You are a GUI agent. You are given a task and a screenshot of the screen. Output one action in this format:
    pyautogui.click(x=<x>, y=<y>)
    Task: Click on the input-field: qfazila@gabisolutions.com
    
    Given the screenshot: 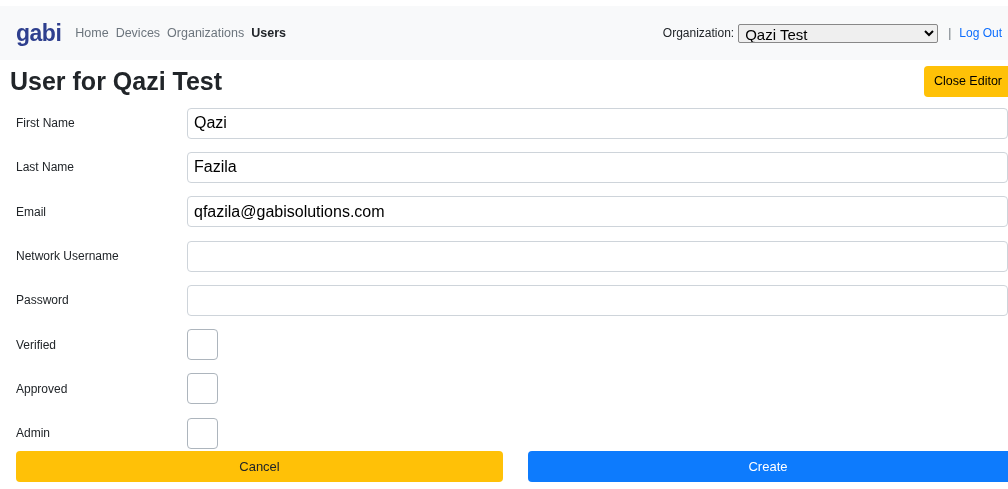 What is the action you would take?
    pyautogui.click(x=597, y=212)
    